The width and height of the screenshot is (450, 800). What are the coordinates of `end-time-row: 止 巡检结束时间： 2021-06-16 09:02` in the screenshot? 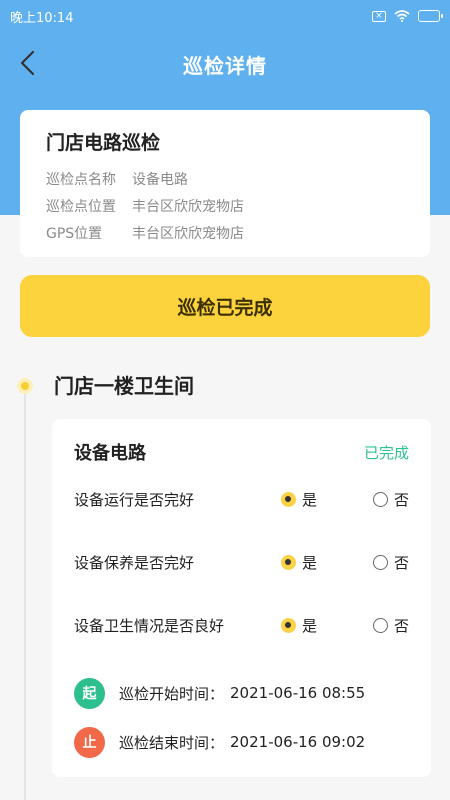 It's located at (241, 742).